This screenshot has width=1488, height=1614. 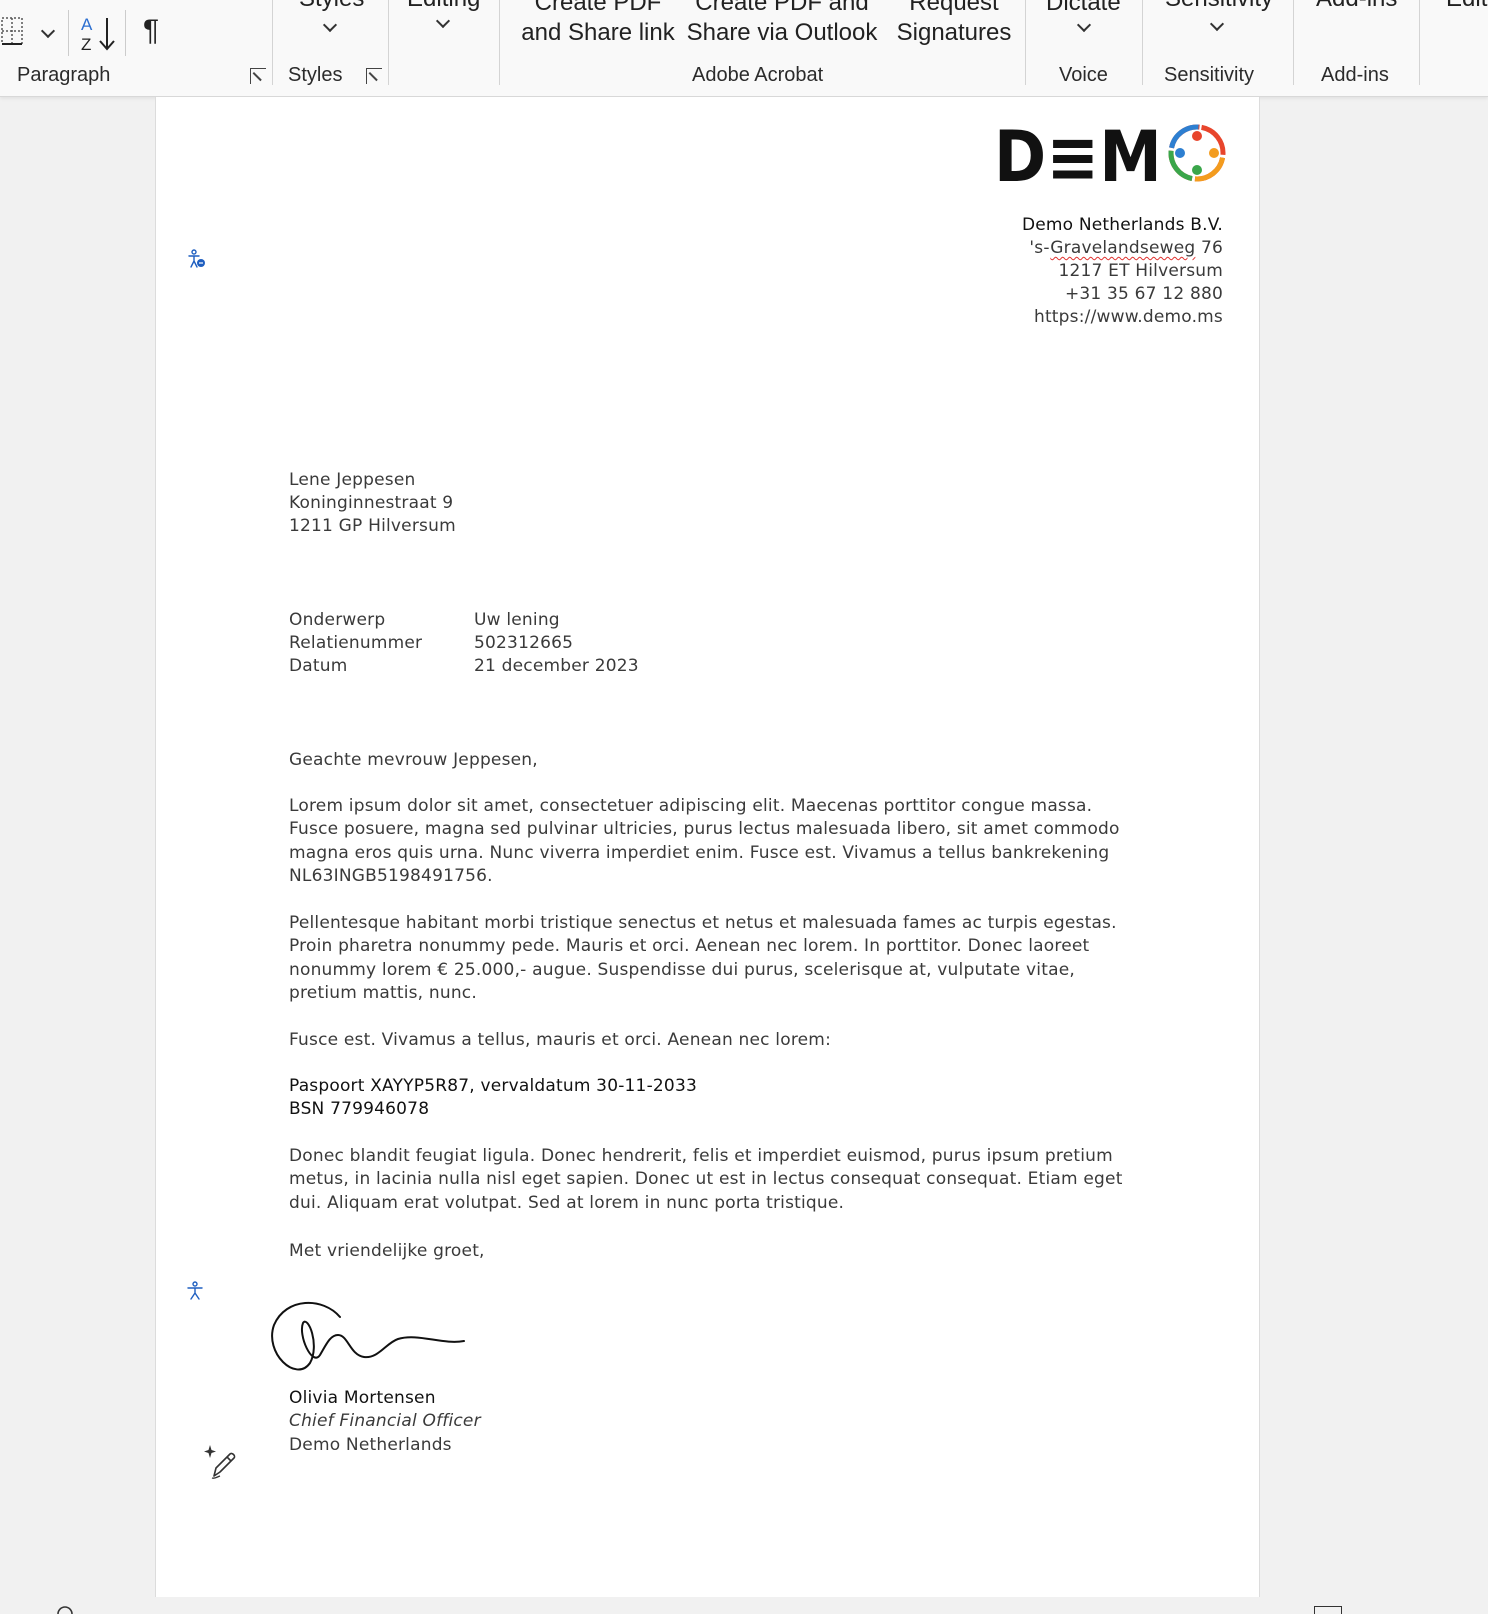 What do you see at coordinates (374, 76) in the screenshot?
I see `styles-dialog-launcher-icon` at bounding box center [374, 76].